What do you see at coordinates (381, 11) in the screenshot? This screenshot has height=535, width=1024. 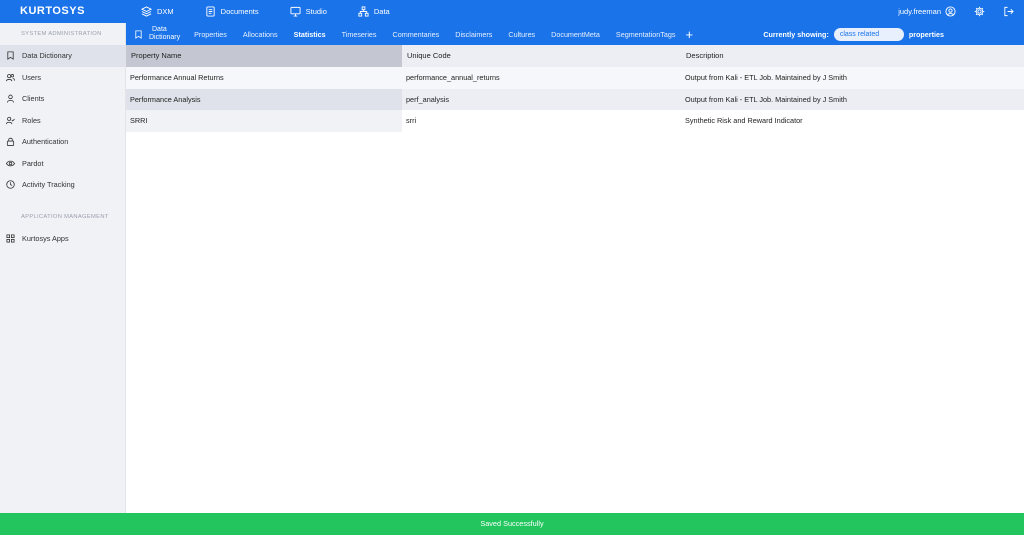 I see `nav-data-label: Data` at bounding box center [381, 11].